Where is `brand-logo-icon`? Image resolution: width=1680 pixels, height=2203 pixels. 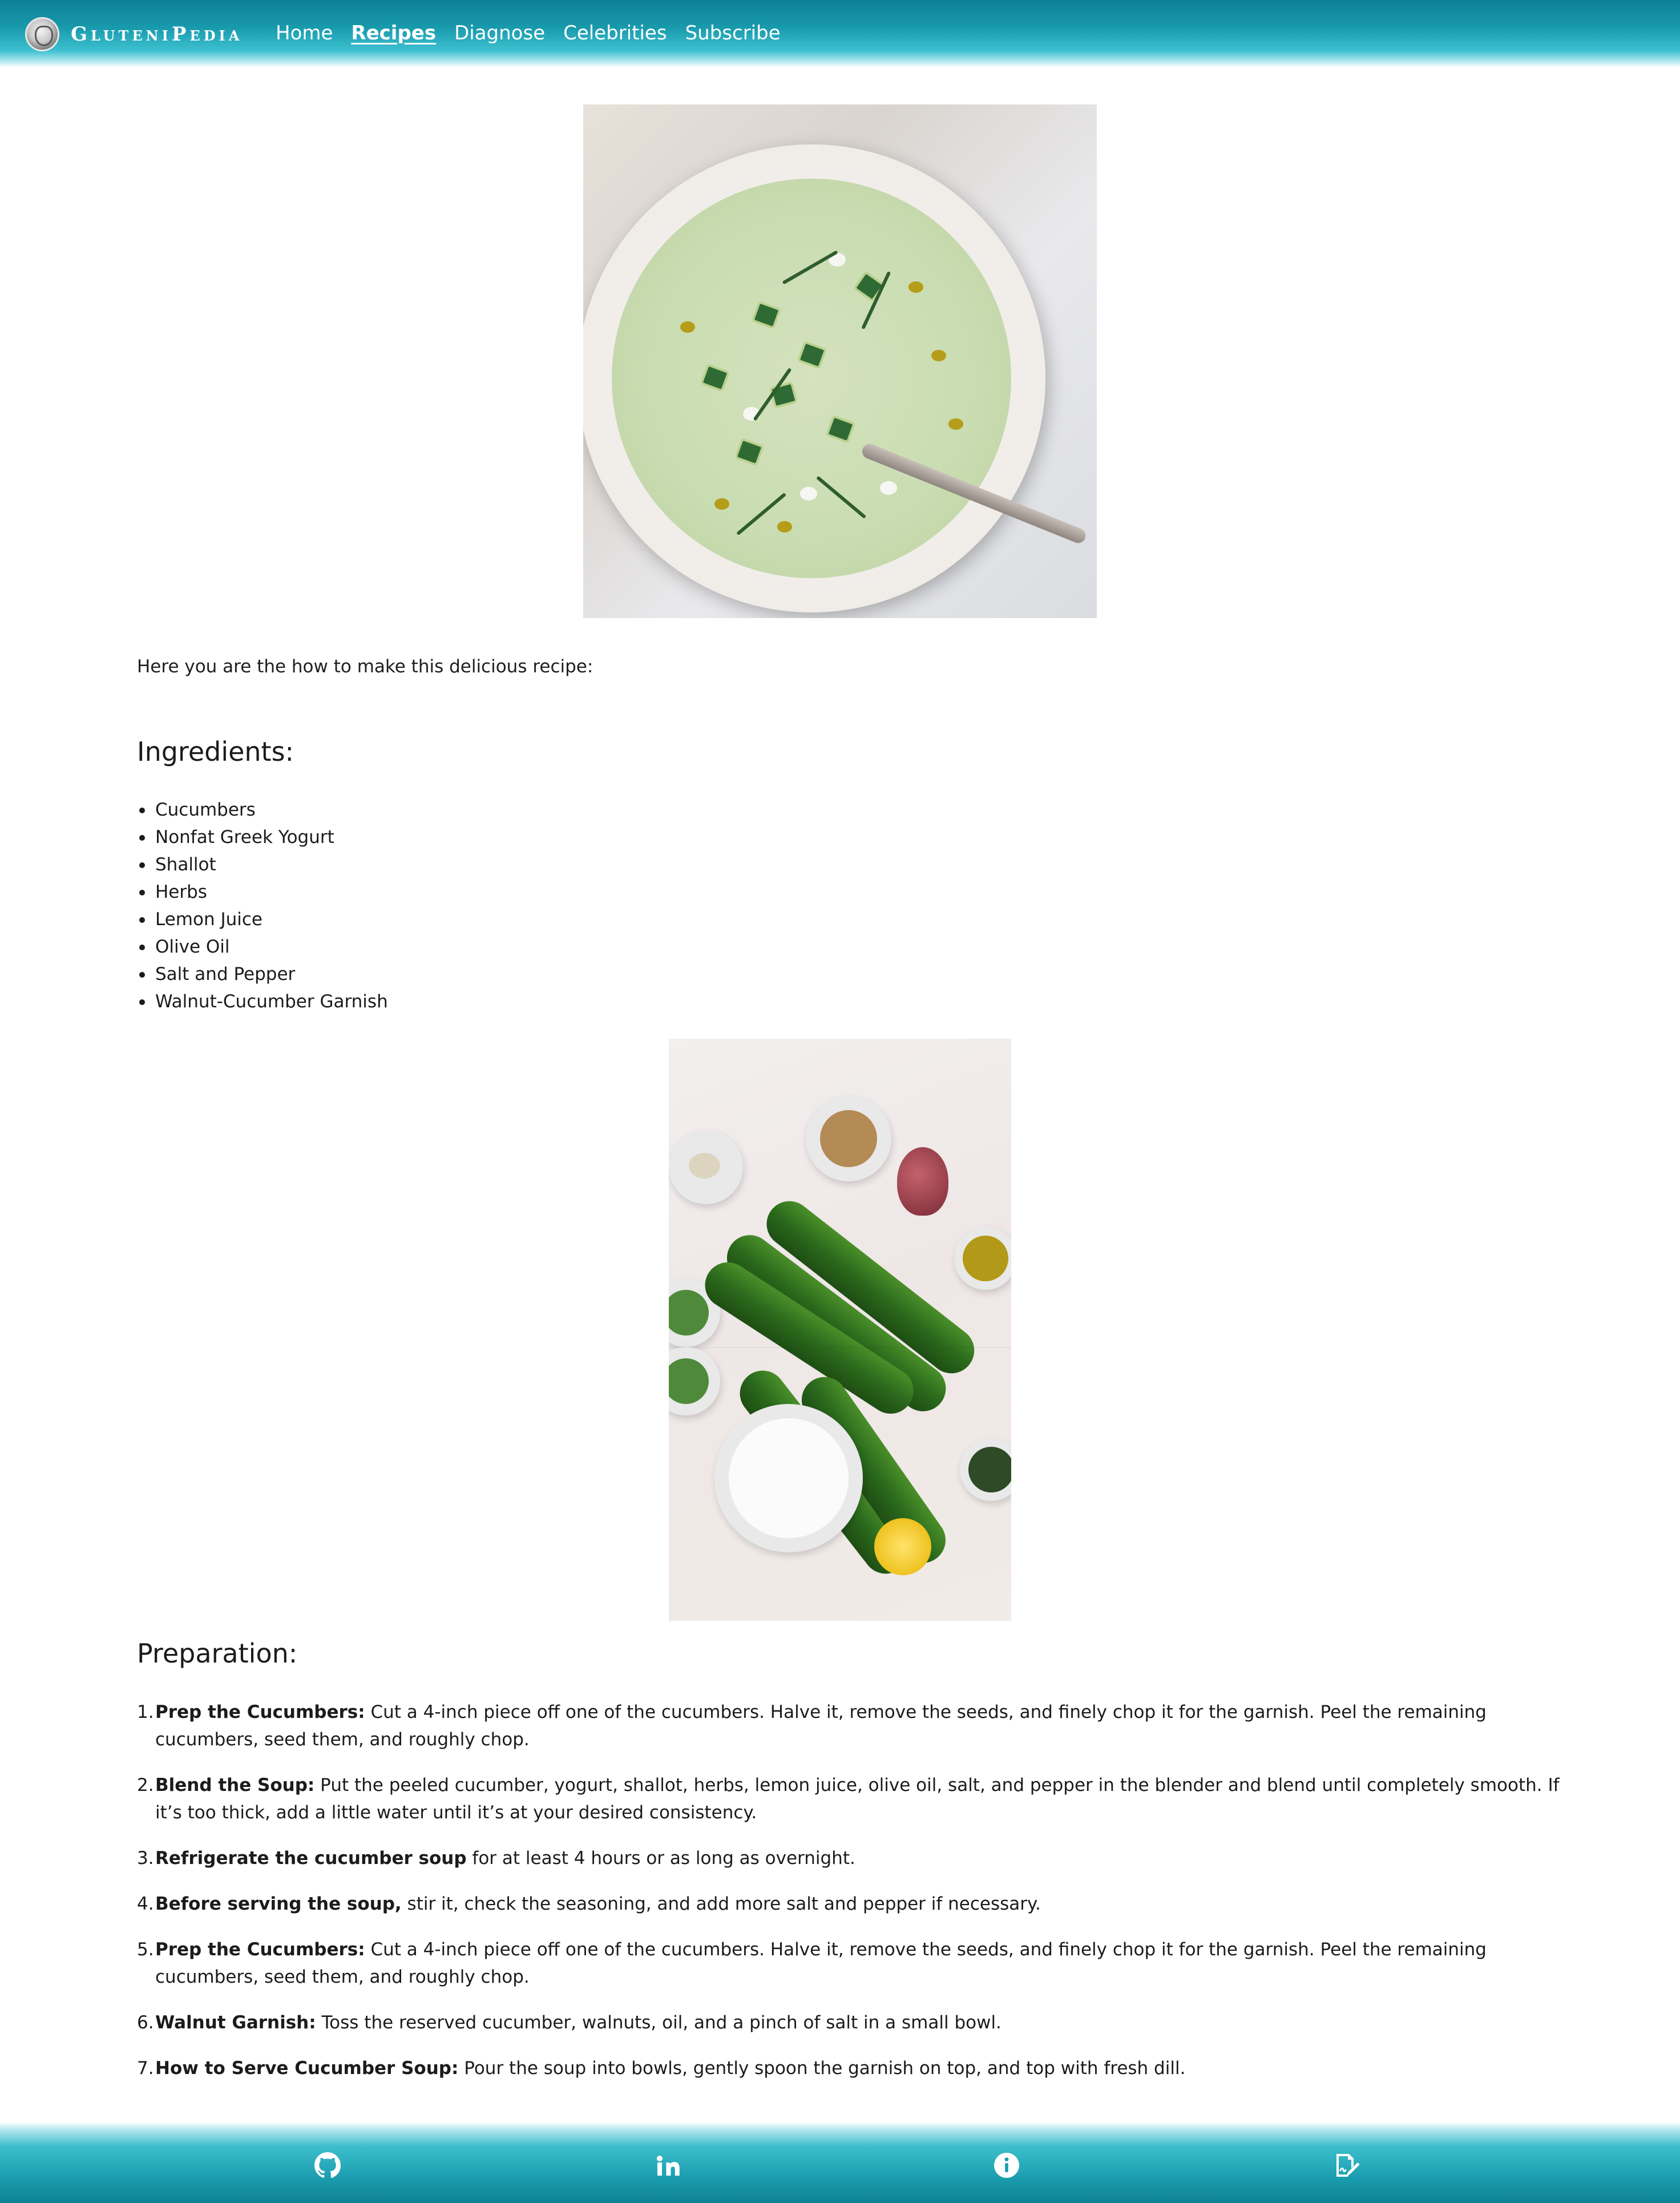 brand-logo-icon is located at coordinates (42, 34).